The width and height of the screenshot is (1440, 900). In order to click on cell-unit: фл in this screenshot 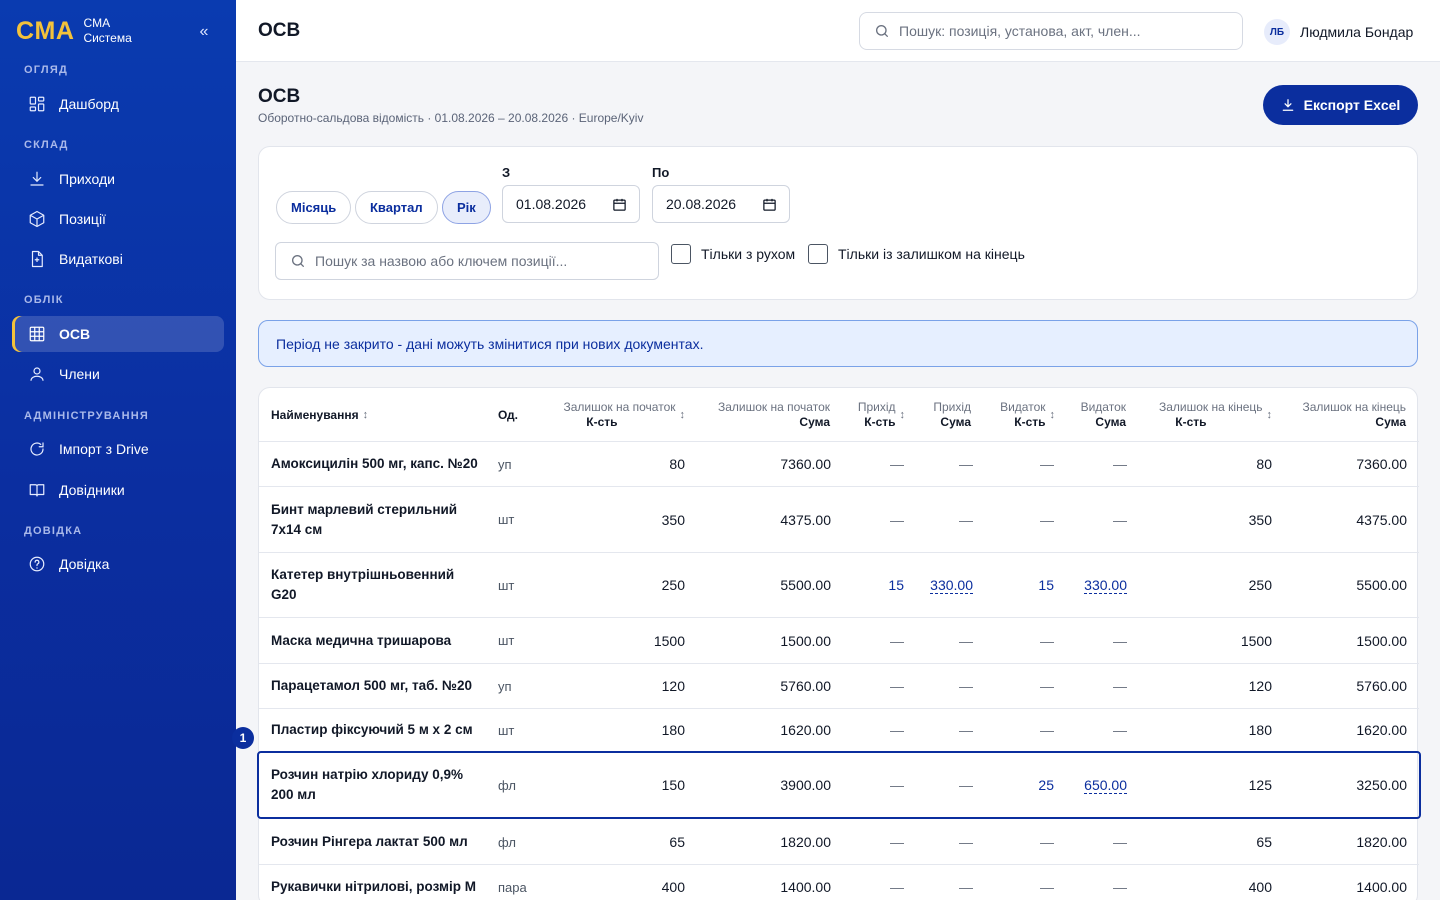, I will do `click(507, 842)`.